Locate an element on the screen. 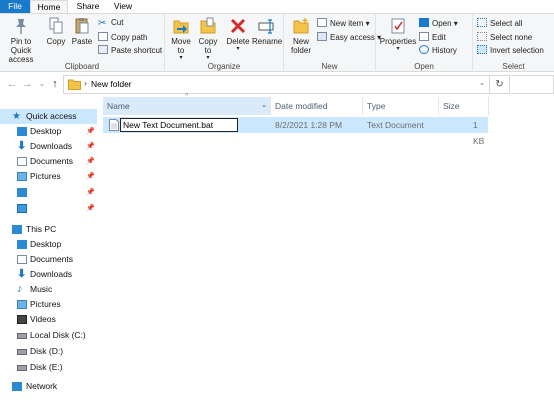 The image size is (554, 400). desktop-icon is located at coordinates (22, 244).